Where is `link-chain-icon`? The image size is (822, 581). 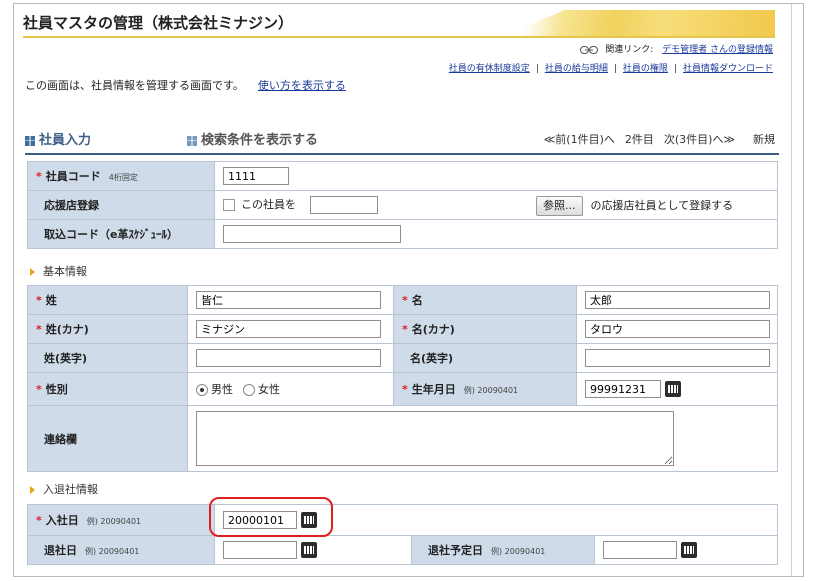
link-chain-icon is located at coordinates (589, 49).